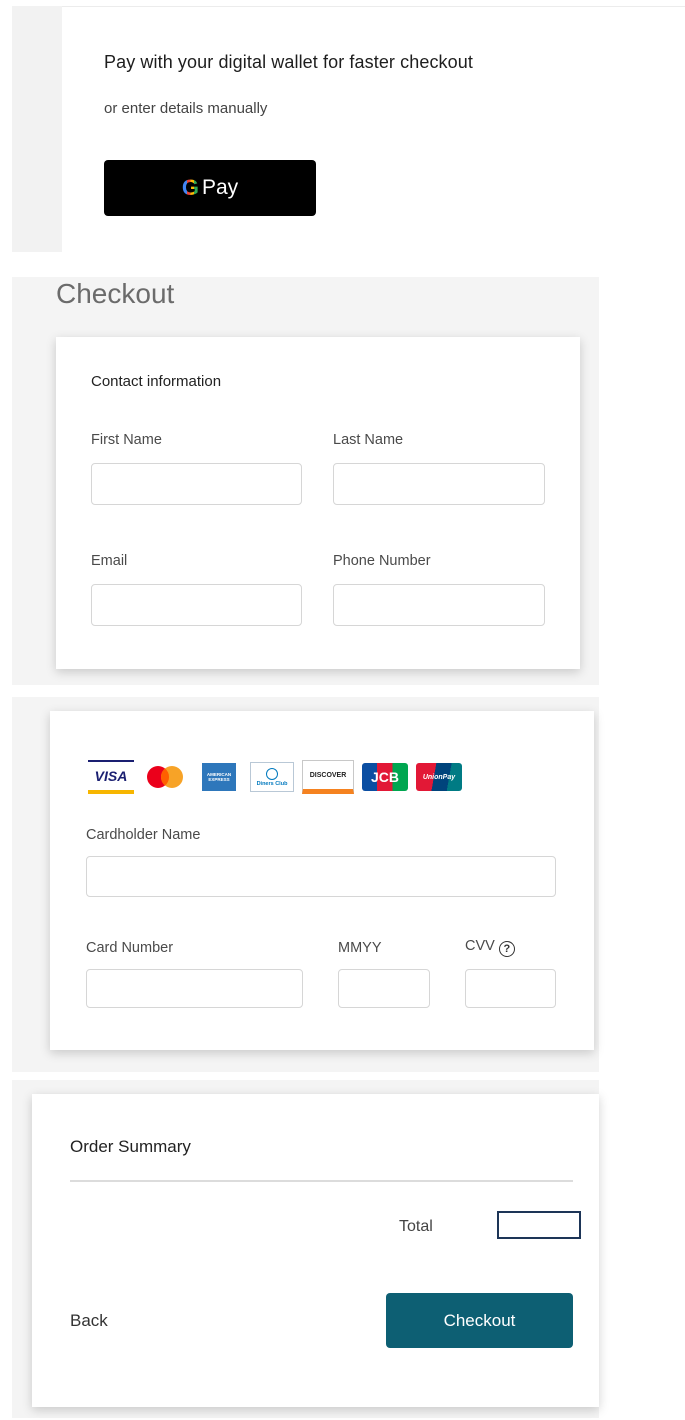  What do you see at coordinates (143, 835) in the screenshot?
I see `cardholder-name-label: Cardholder Name` at bounding box center [143, 835].